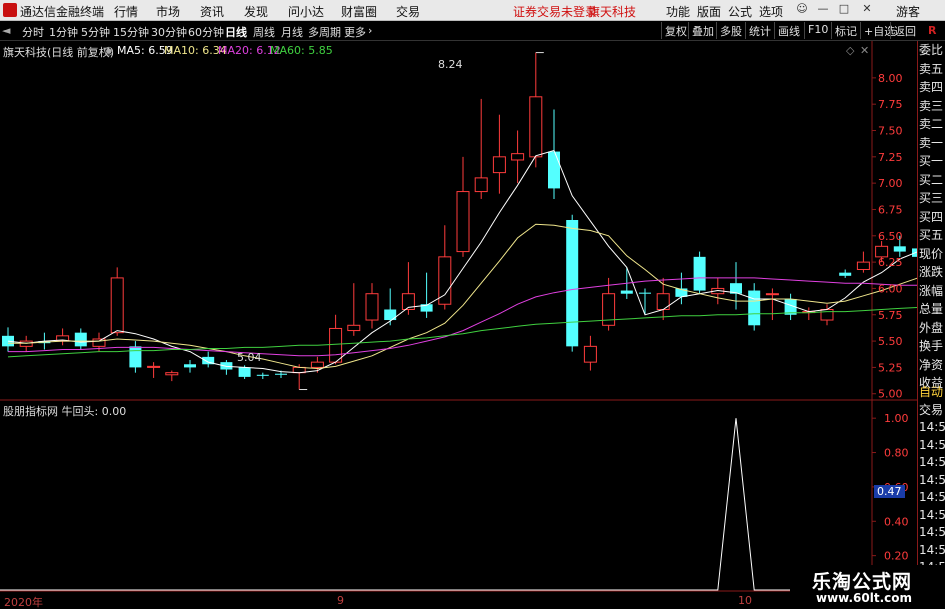 Image resolution: width=945 pixels, height=609 pixels. What do you see at coordinates (169, 32) in the screenshot?
I see `tab-30min: 30分钟` at bounding box center [169, 32].